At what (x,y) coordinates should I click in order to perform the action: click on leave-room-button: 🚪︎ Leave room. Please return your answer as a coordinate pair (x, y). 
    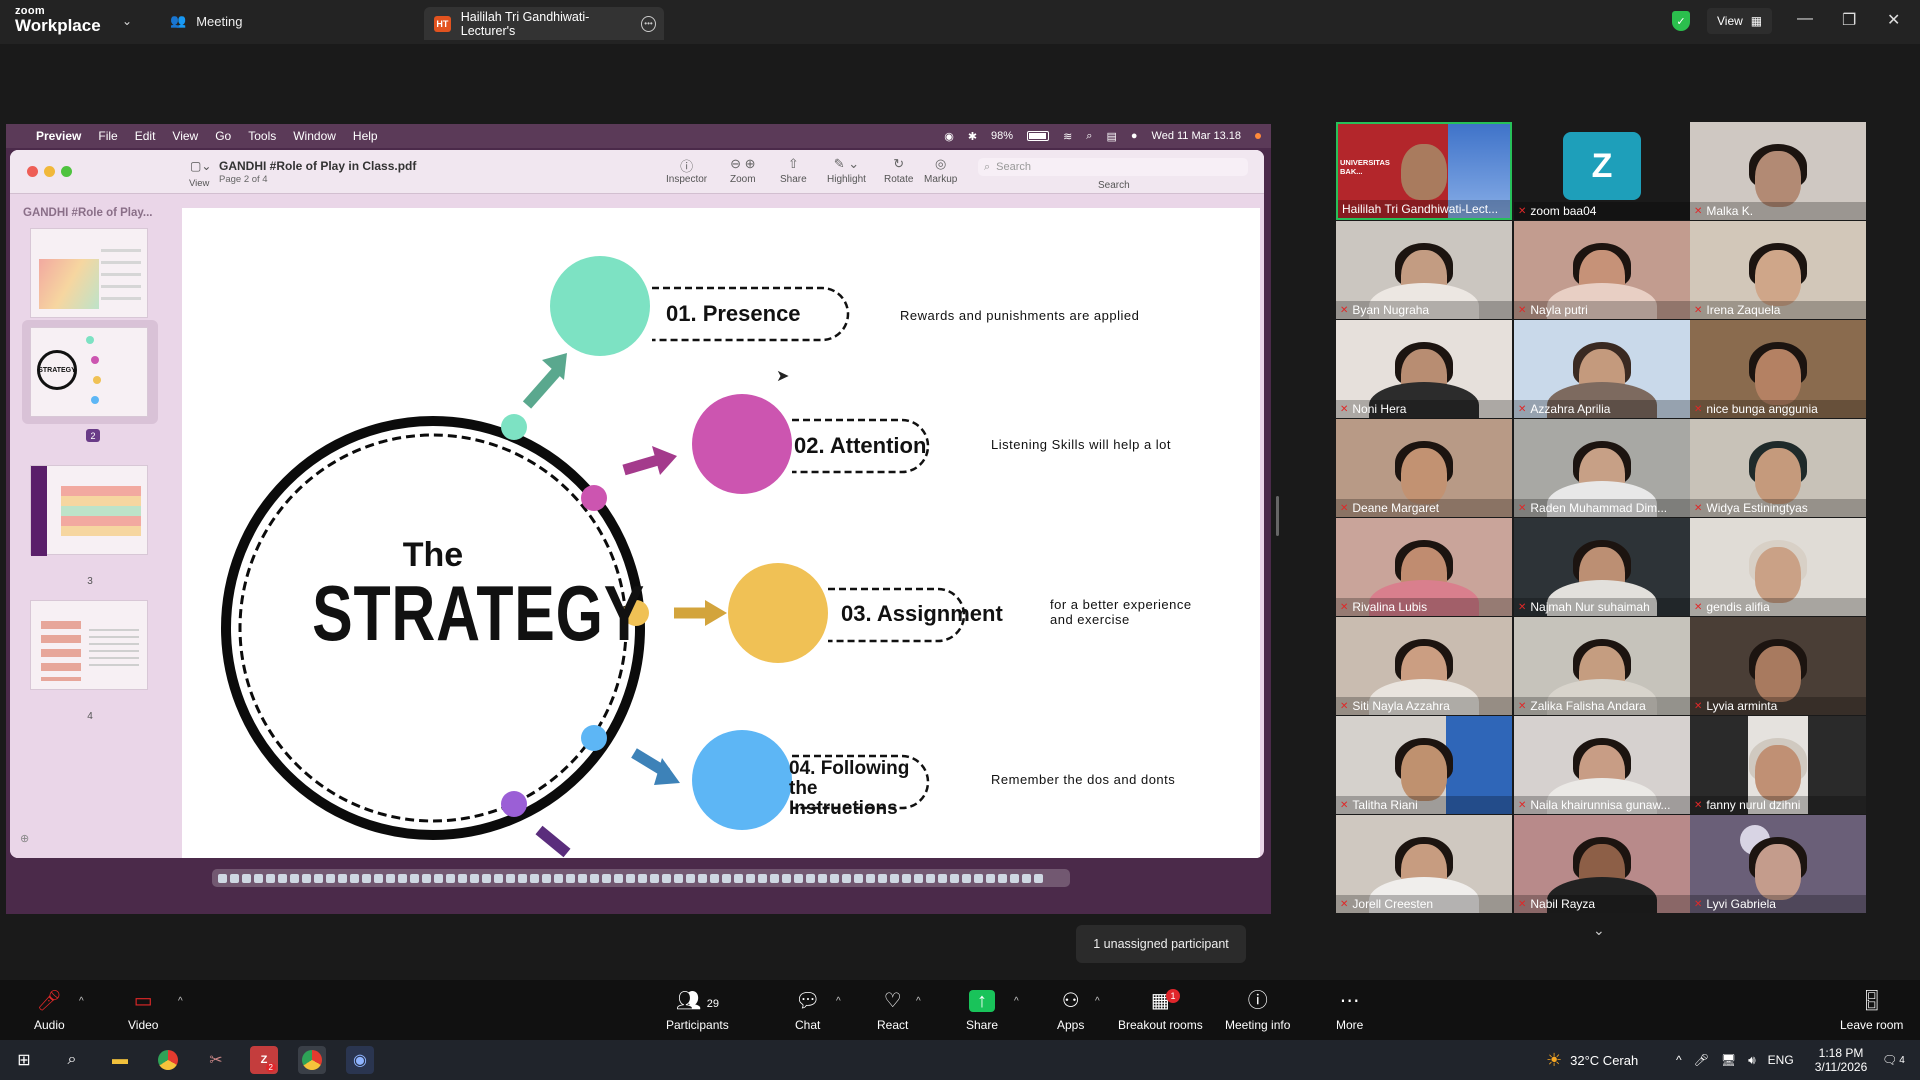
    Looking at the image, I should click on (1871, 1011).